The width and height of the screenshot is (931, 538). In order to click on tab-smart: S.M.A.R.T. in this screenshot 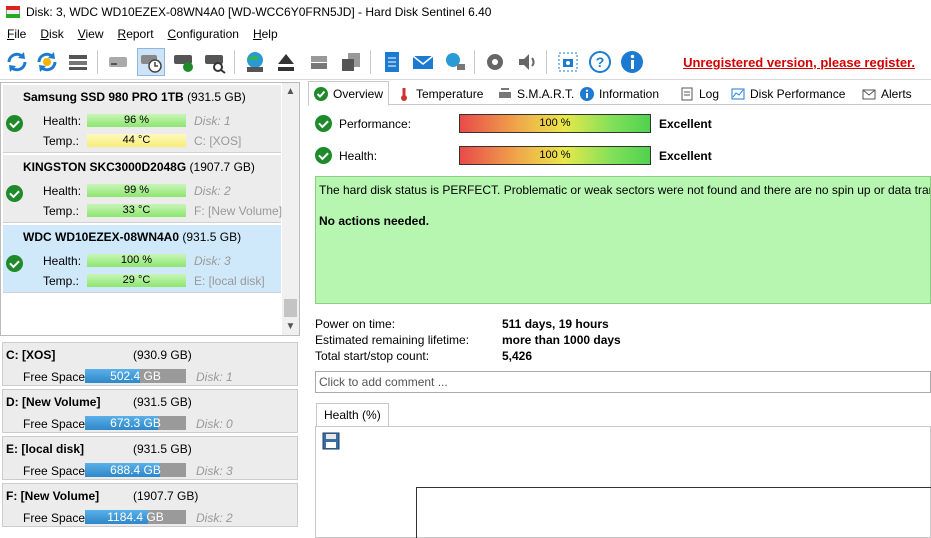, I will do `click(536, 94)`.